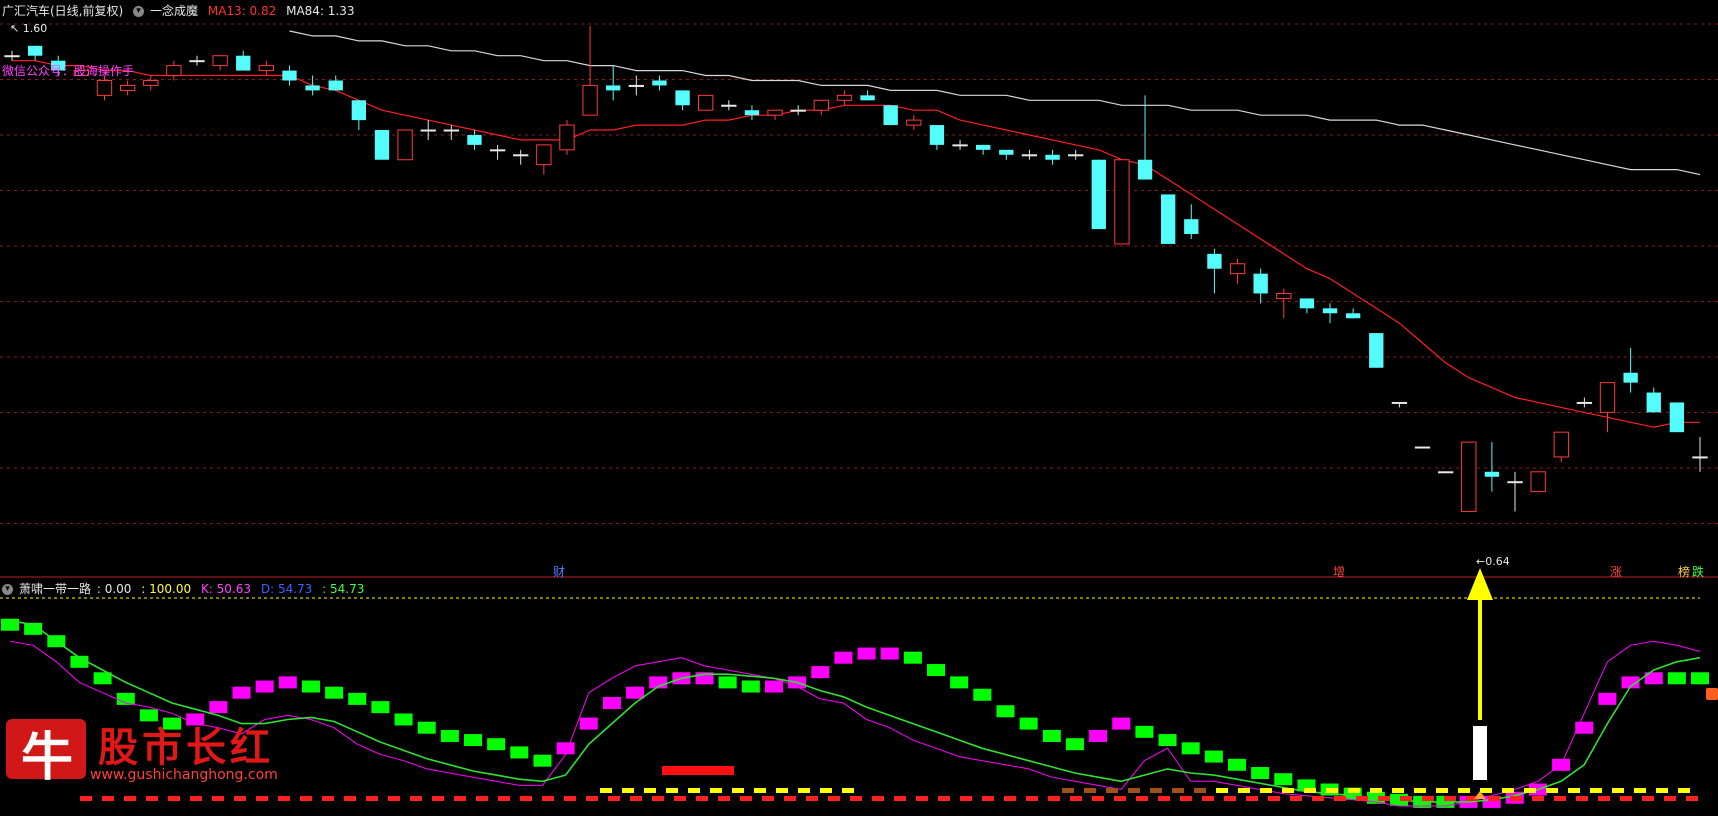 The width and height of the screenshot is (1718, 816). Describe the element at coordinates (698, 770) in the screenshot. I see `red-bar-signal` at that location.